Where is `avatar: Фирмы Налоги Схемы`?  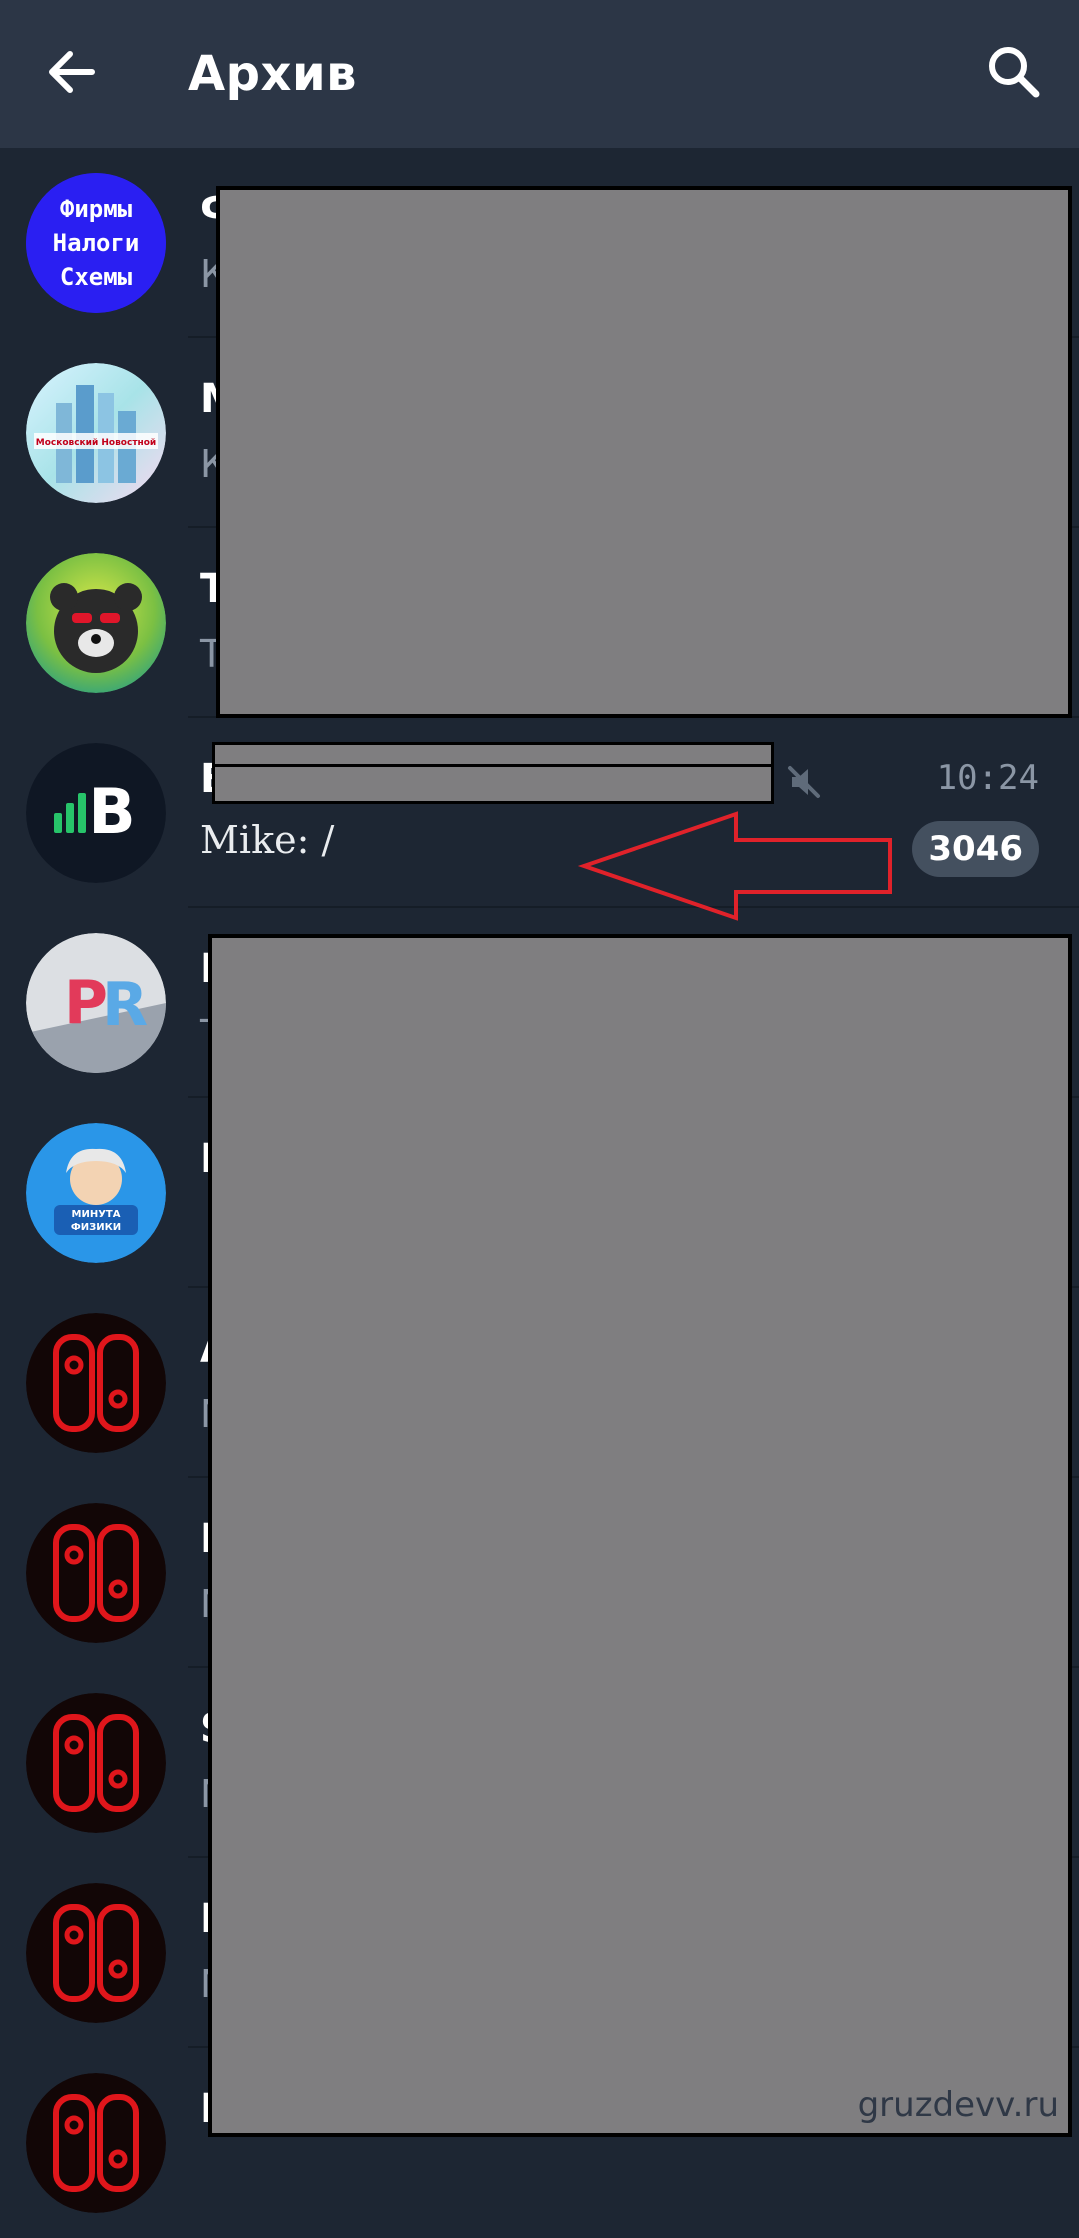
avatar: Фирмы Налоги Схемы is located at coordinates (96, 243).